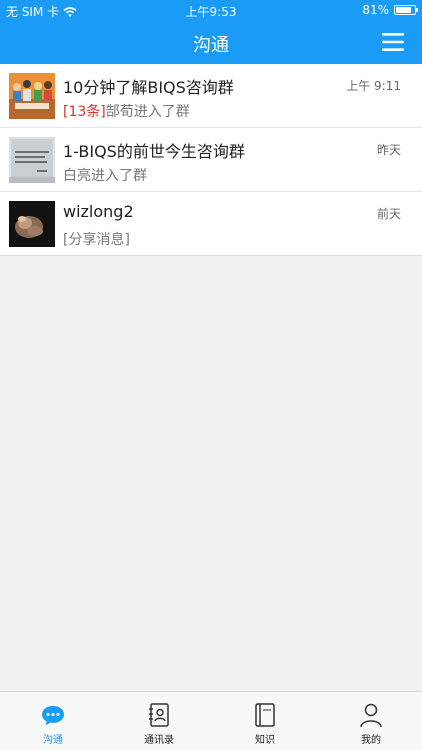  What do you see at coordinates (98, 211) in the screenshot?
I see `chat-title: wizlong2` at bounding box center [98, 211].